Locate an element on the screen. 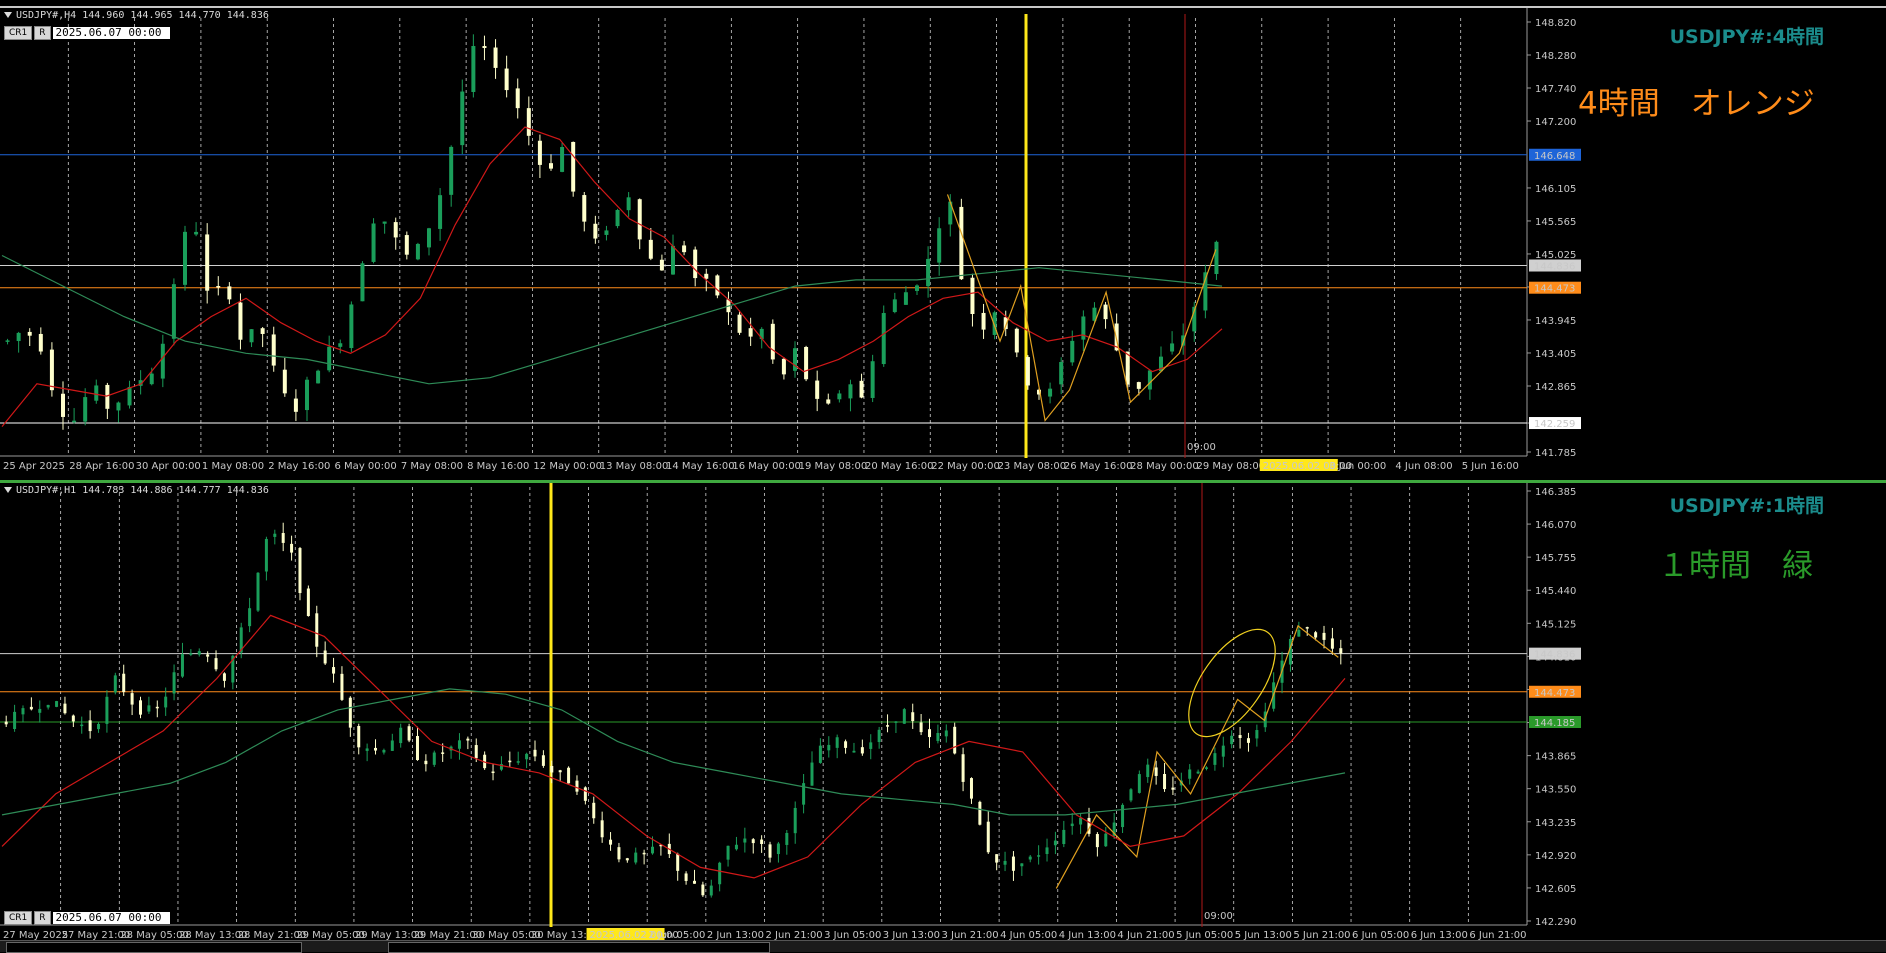 Image resolution: width=1886 pixels, height=953 pixels. chart-tab-strip is located at coordinates (943, 946).